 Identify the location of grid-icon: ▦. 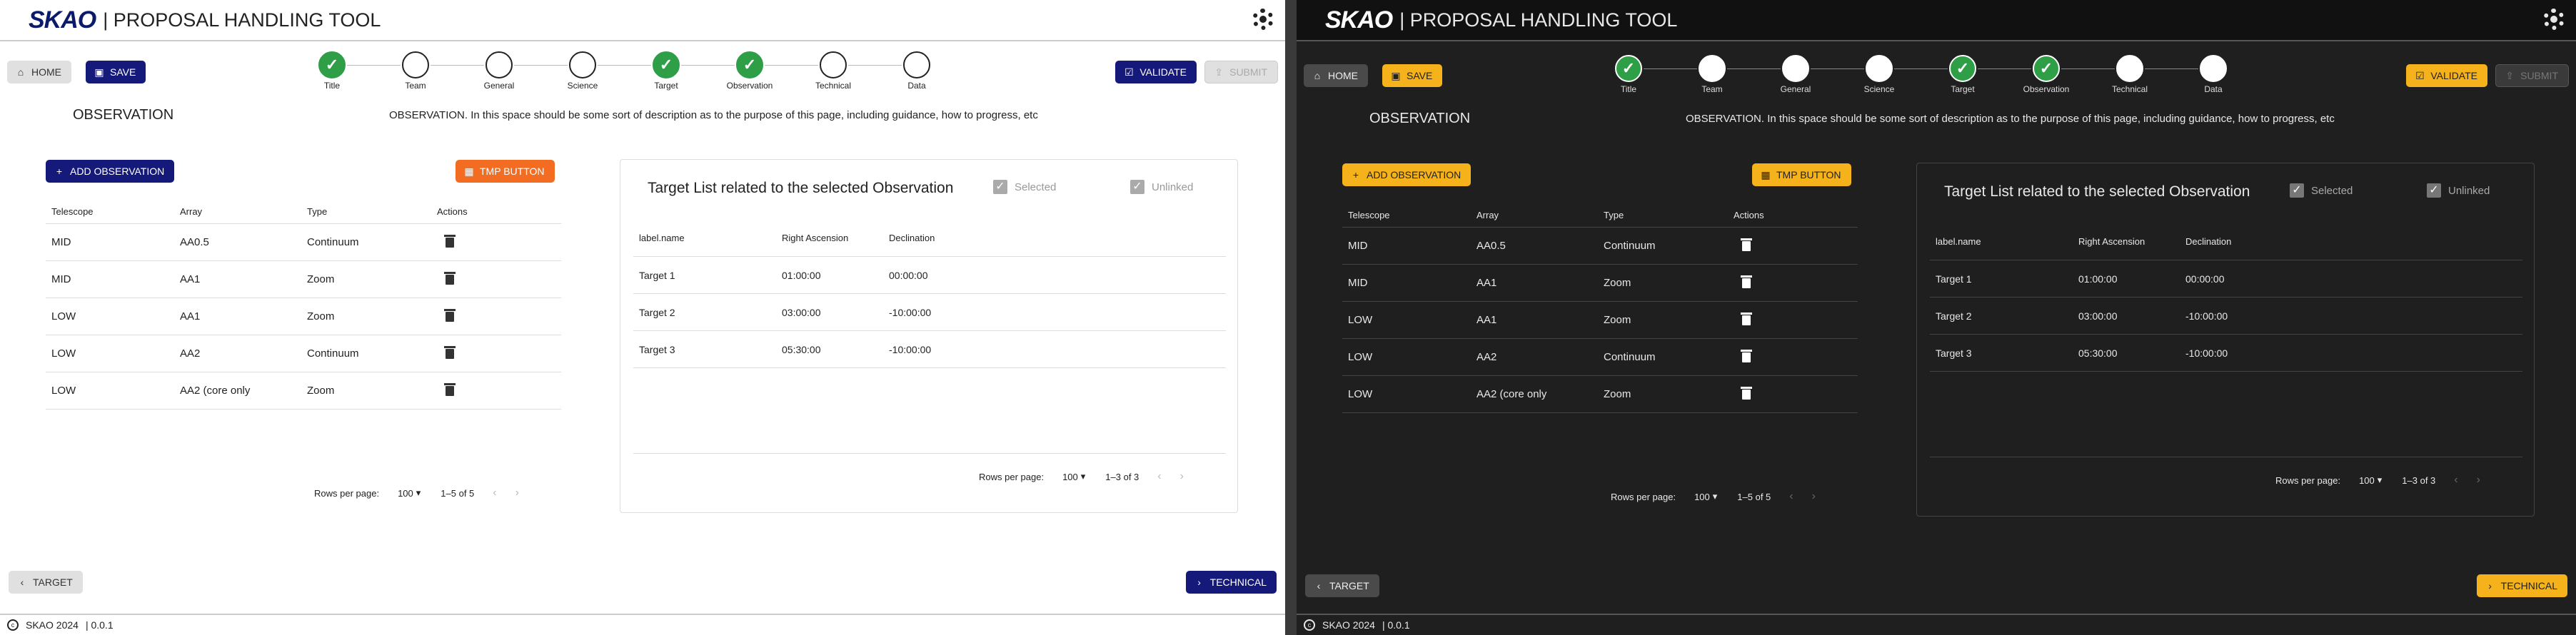
(469, 171).